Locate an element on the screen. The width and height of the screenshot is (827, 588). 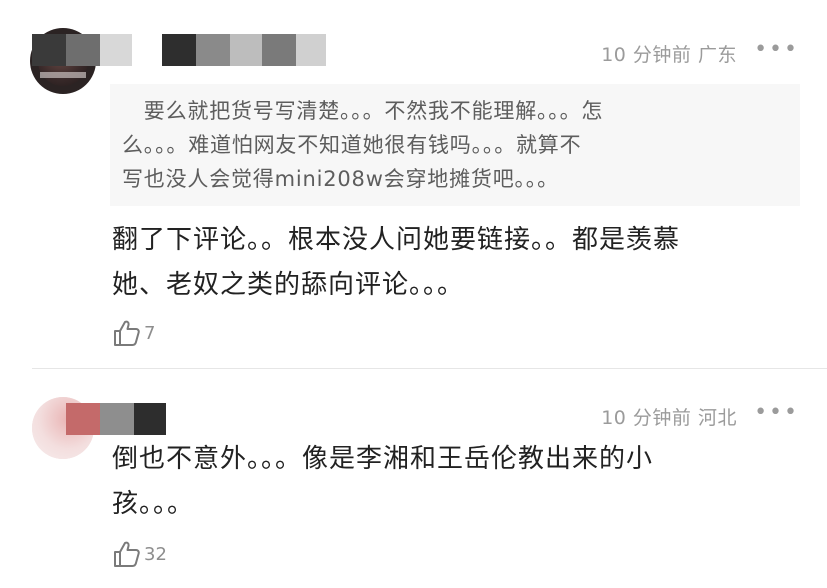
quoted-line: 要么就把货号写清楚。。。不然我不能理解。。。怎 is located at coordinates (363, 111).